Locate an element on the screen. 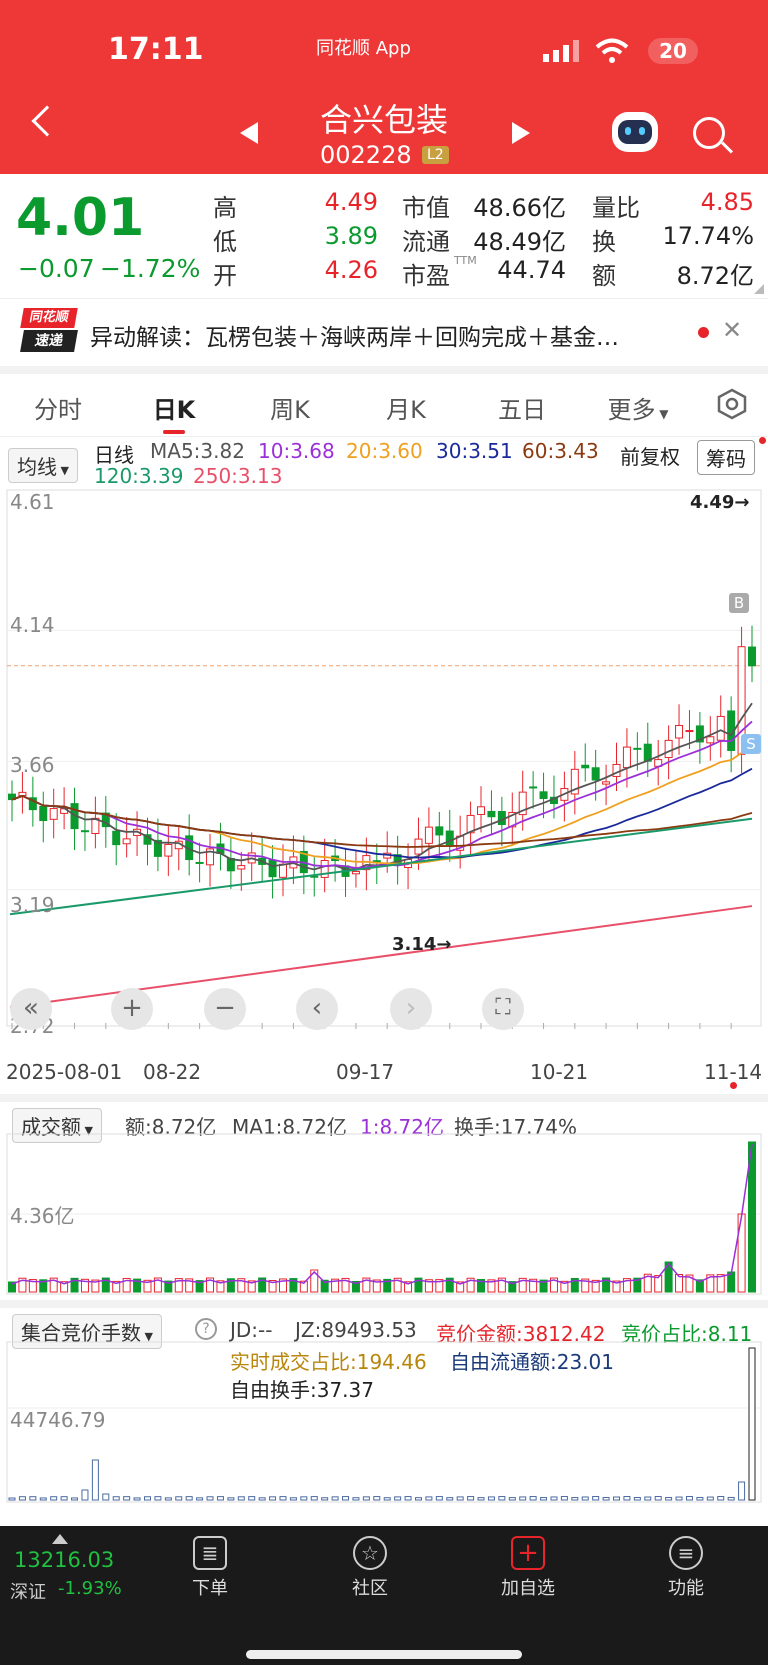  sell-signal-badge: S is located at coordinates (751, 744).